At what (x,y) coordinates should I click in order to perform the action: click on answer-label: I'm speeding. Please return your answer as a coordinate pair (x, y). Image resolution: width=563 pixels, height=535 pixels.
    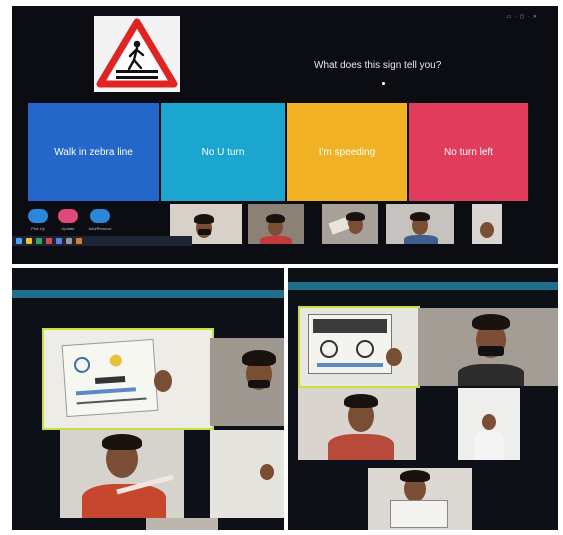
    Looking at the image, I should click on (347, 152).